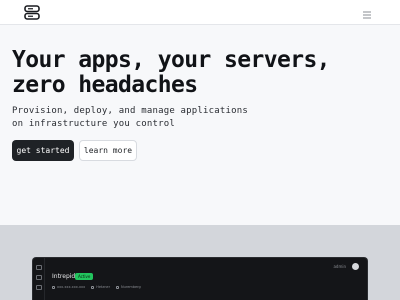  I want to click on headline-line-2: zero headaches, so click(105, 85).